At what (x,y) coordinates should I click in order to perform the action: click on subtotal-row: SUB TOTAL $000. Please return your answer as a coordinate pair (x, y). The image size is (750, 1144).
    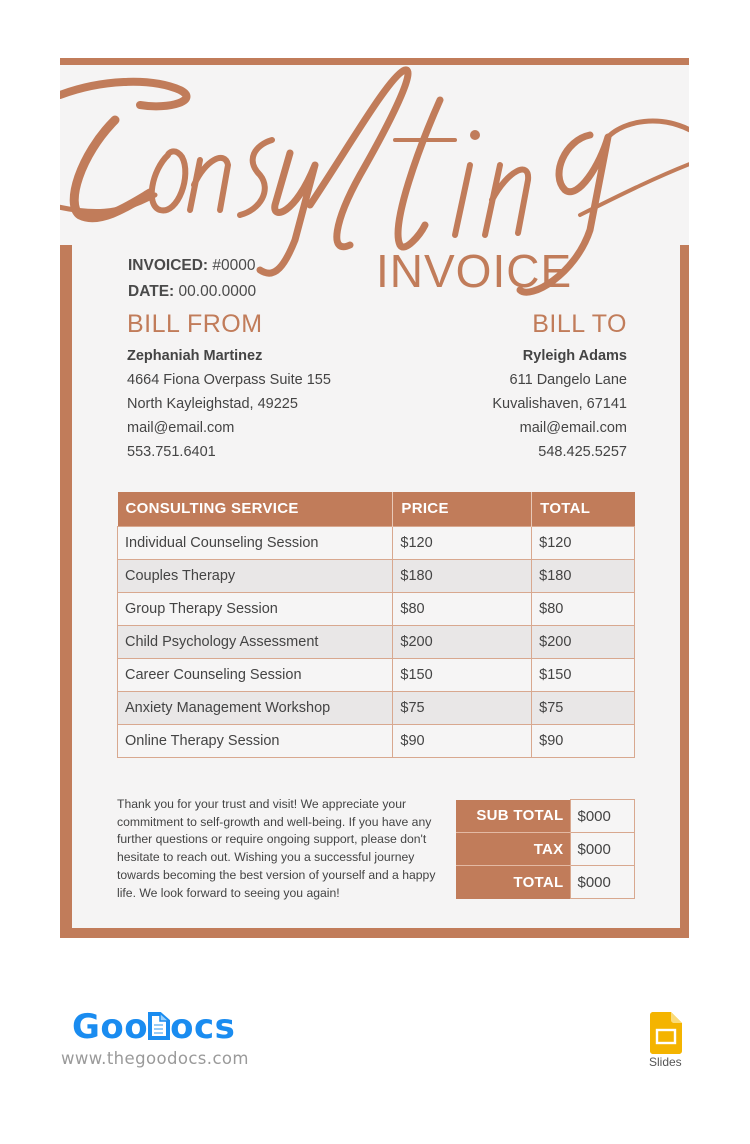
    Looking at the image, I should click on (545, 816).